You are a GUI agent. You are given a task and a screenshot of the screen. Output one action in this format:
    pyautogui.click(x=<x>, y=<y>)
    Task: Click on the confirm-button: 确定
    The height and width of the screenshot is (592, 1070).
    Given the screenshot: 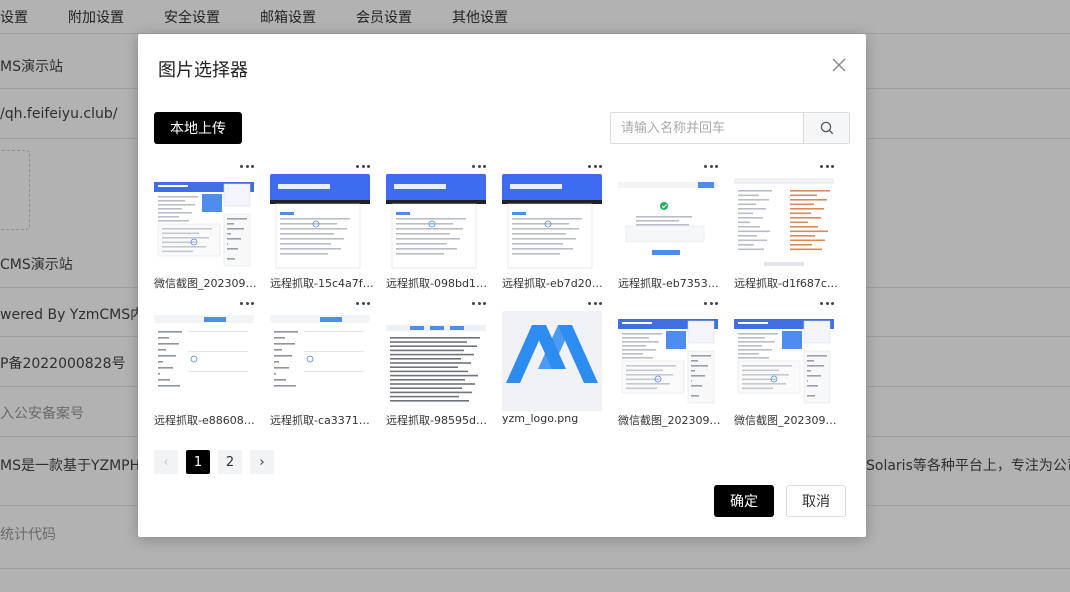 What is the action you would take?
    pyautogui.click(x=744, y=501)
    